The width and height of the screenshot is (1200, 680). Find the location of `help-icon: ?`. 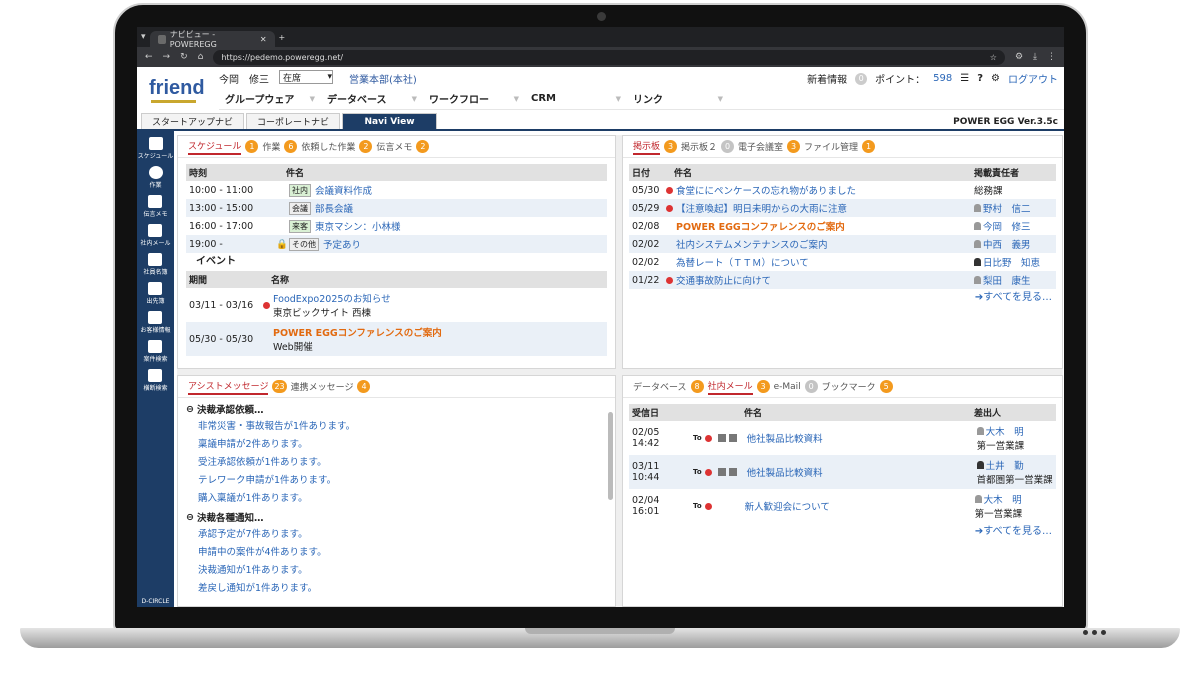

help-icon: ? is located at coordinates (980, 78).